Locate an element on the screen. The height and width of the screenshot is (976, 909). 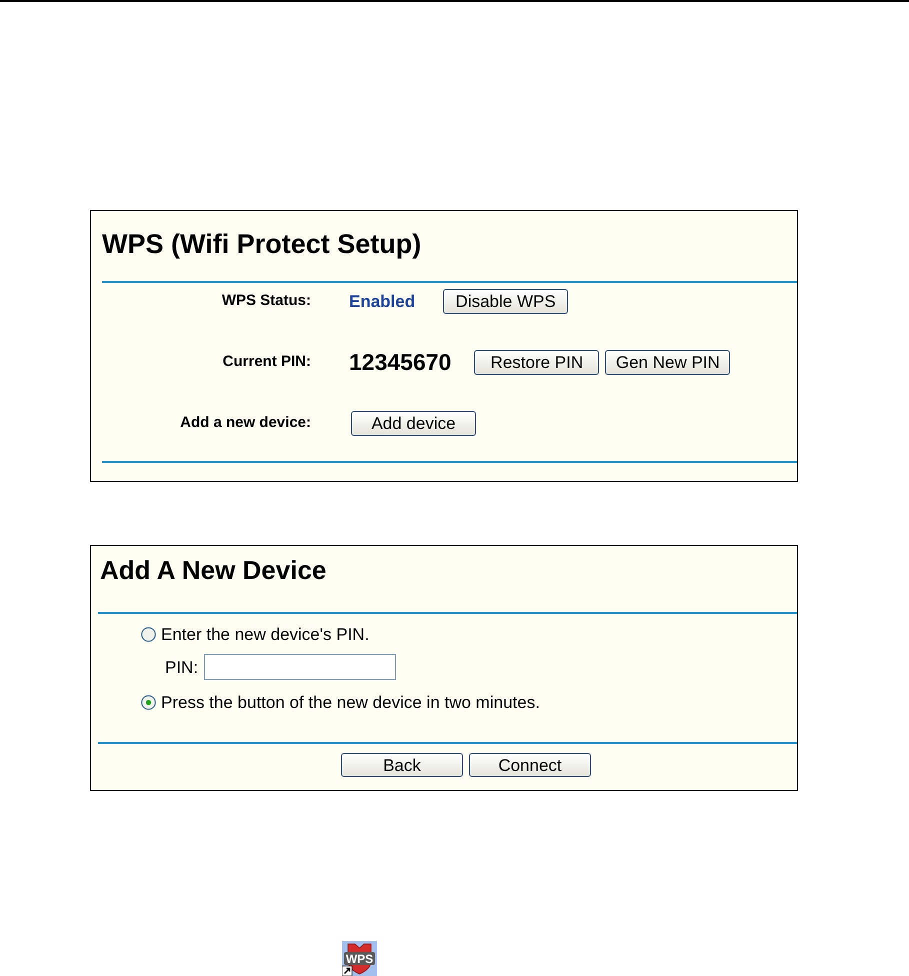
field-label: Current PIN: is located at coordinates (266, 362).